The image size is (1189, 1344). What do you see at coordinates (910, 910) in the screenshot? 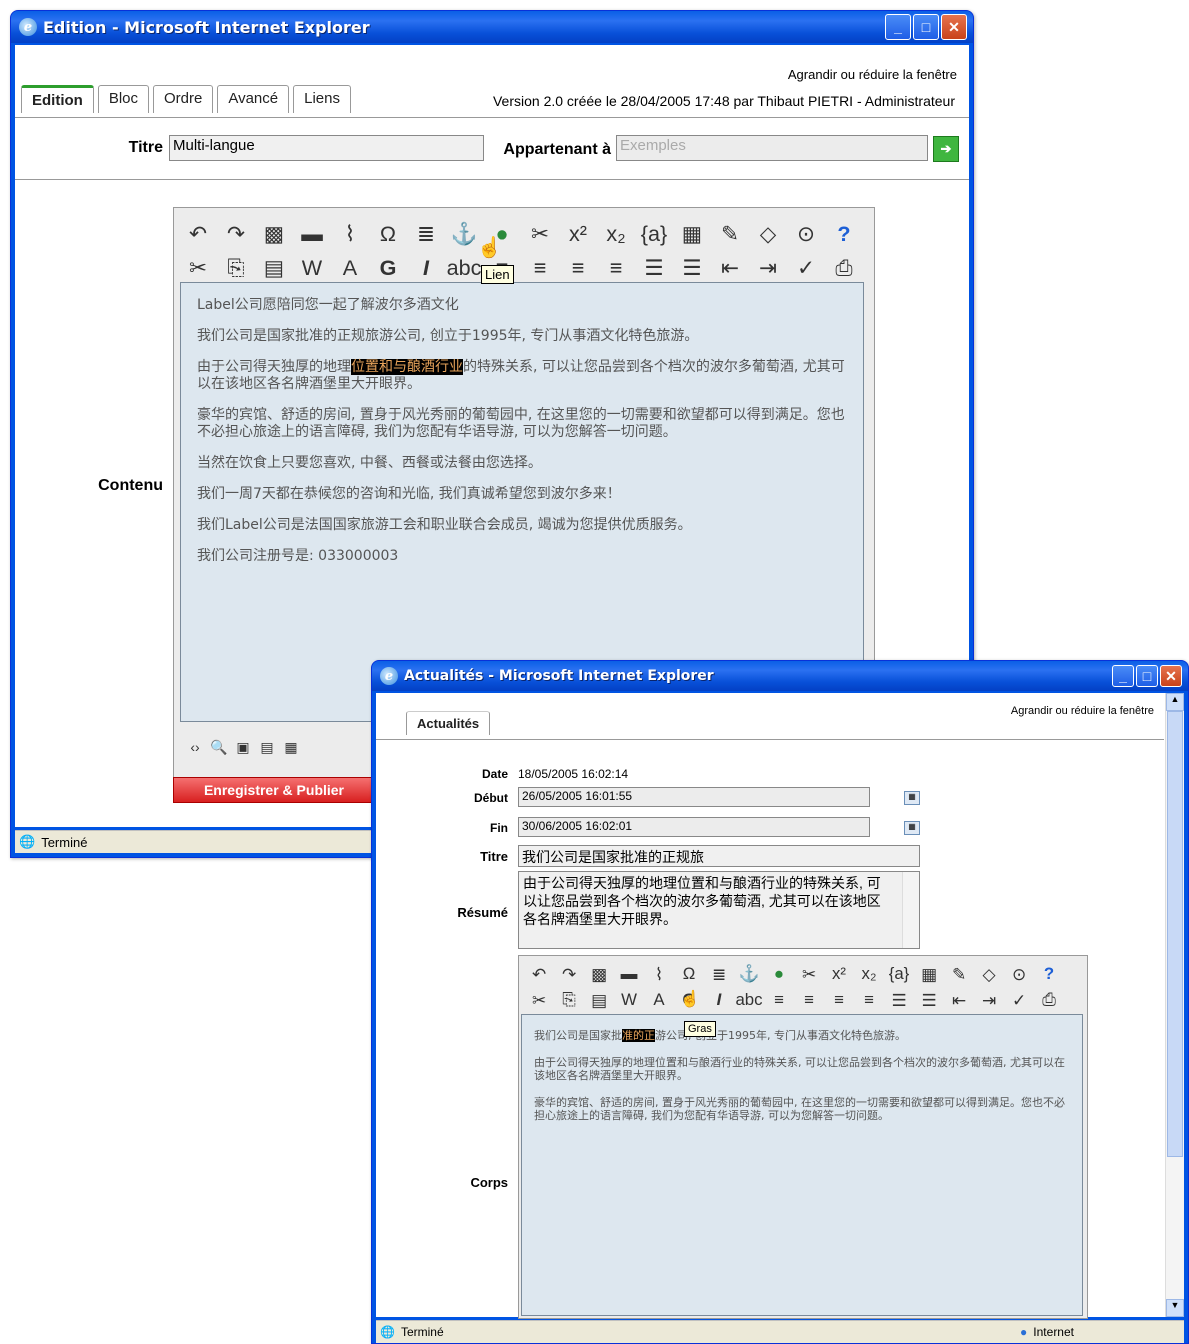
I see `resume-scrollbar` at bounding box center [910, 910].